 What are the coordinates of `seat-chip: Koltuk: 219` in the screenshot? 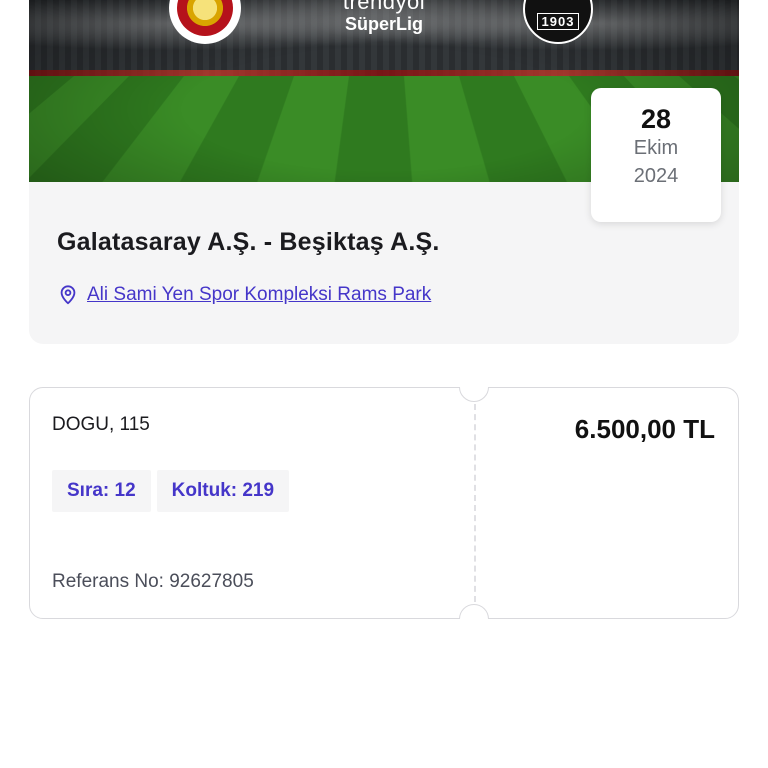 It's located at (223, 491).